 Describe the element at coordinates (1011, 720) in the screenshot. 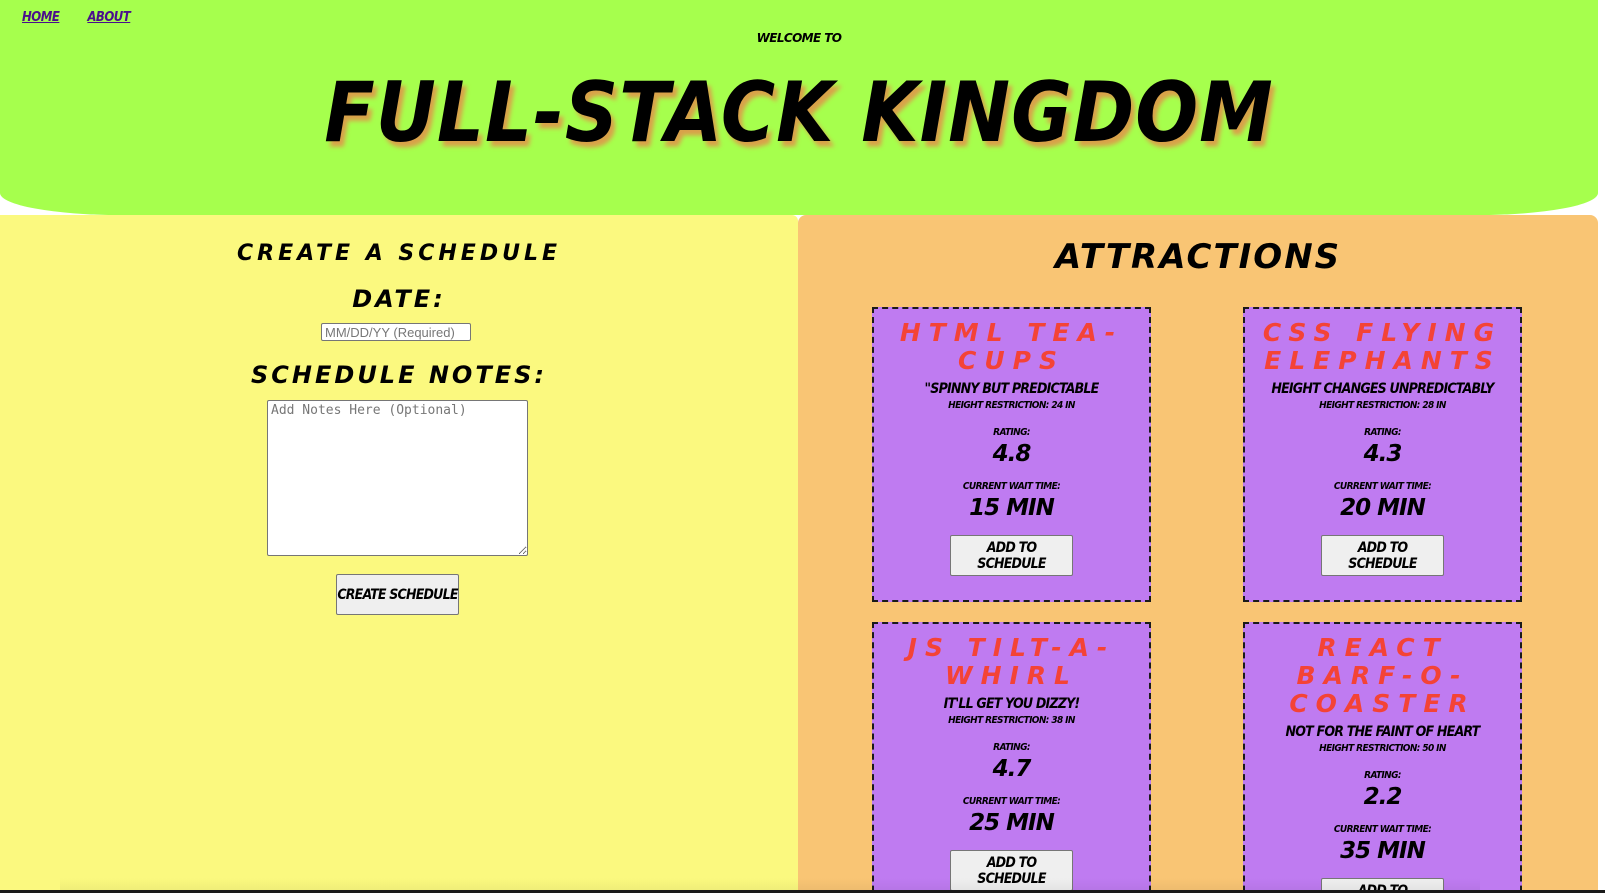

I see `height-restriction: HEIGHT RESTRICTION: 38 IN` at that location.